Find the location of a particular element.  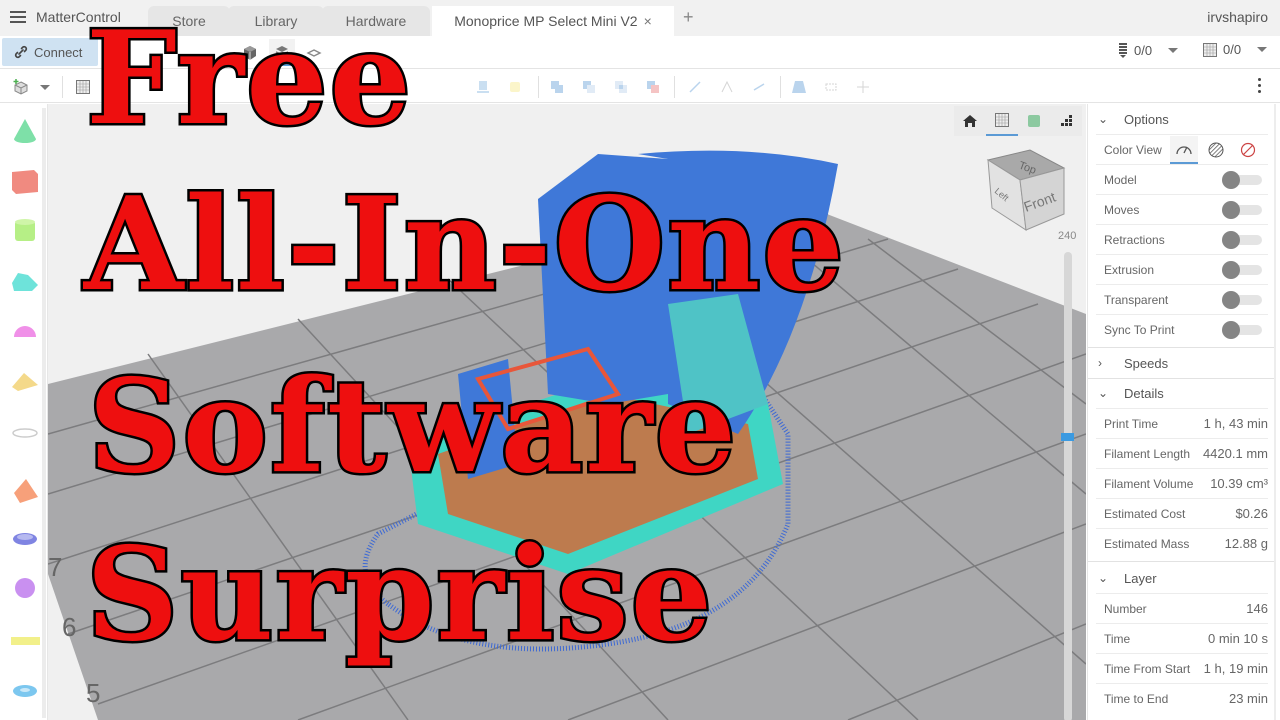

navigation-cube: Top Front Left is located at coordinates (1025, 191).